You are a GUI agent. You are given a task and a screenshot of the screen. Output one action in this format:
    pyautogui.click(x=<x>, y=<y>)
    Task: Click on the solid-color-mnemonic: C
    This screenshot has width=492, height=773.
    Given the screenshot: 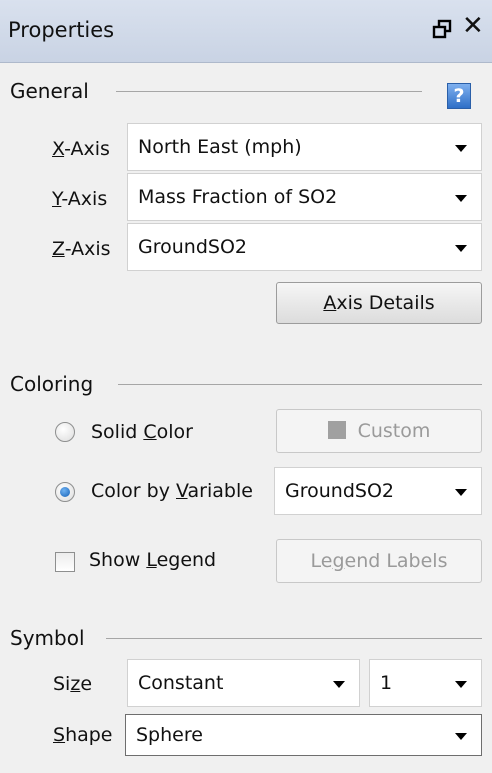 What is the action you would take?
    pyautogui.click(x=150, y=432)
    